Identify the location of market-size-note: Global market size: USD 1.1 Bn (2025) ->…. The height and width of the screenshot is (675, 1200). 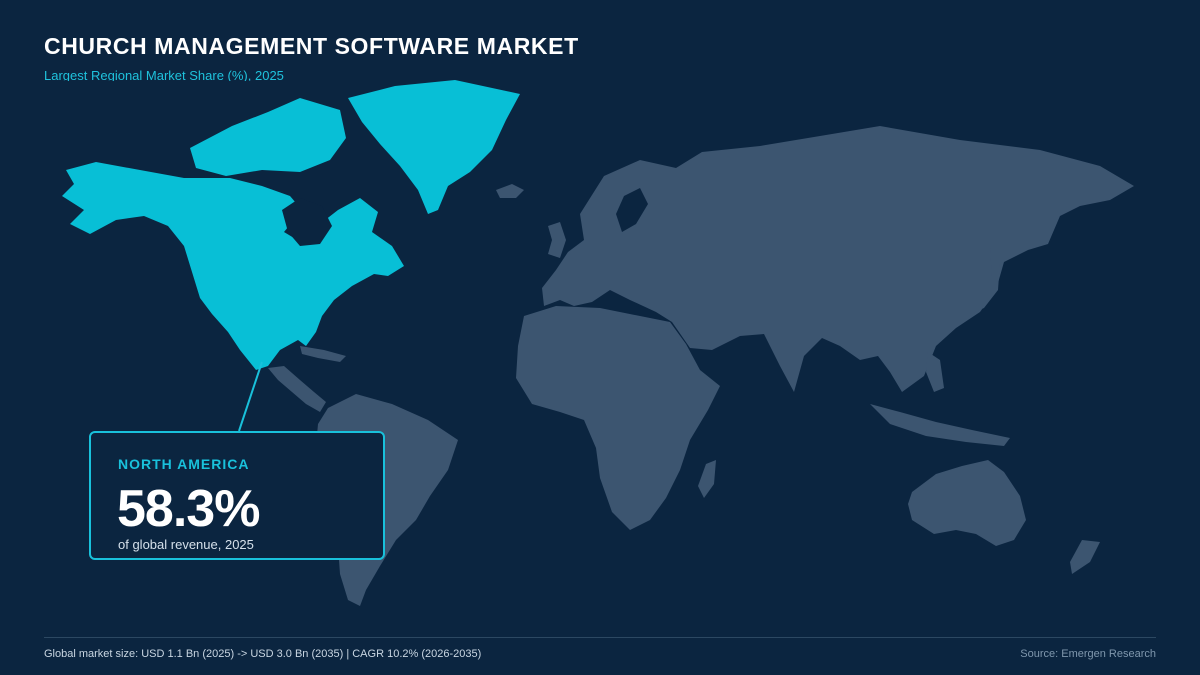
(263, 654).